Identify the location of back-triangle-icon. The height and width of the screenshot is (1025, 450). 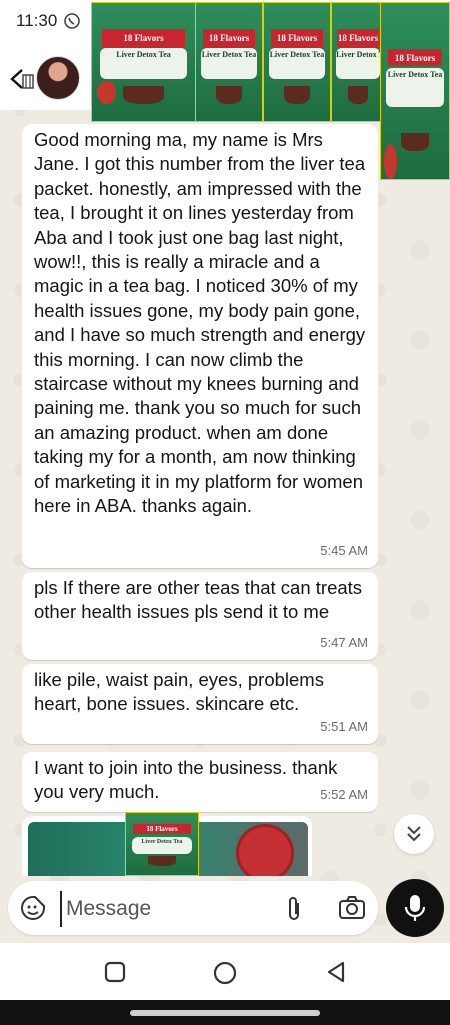
(336, 972).